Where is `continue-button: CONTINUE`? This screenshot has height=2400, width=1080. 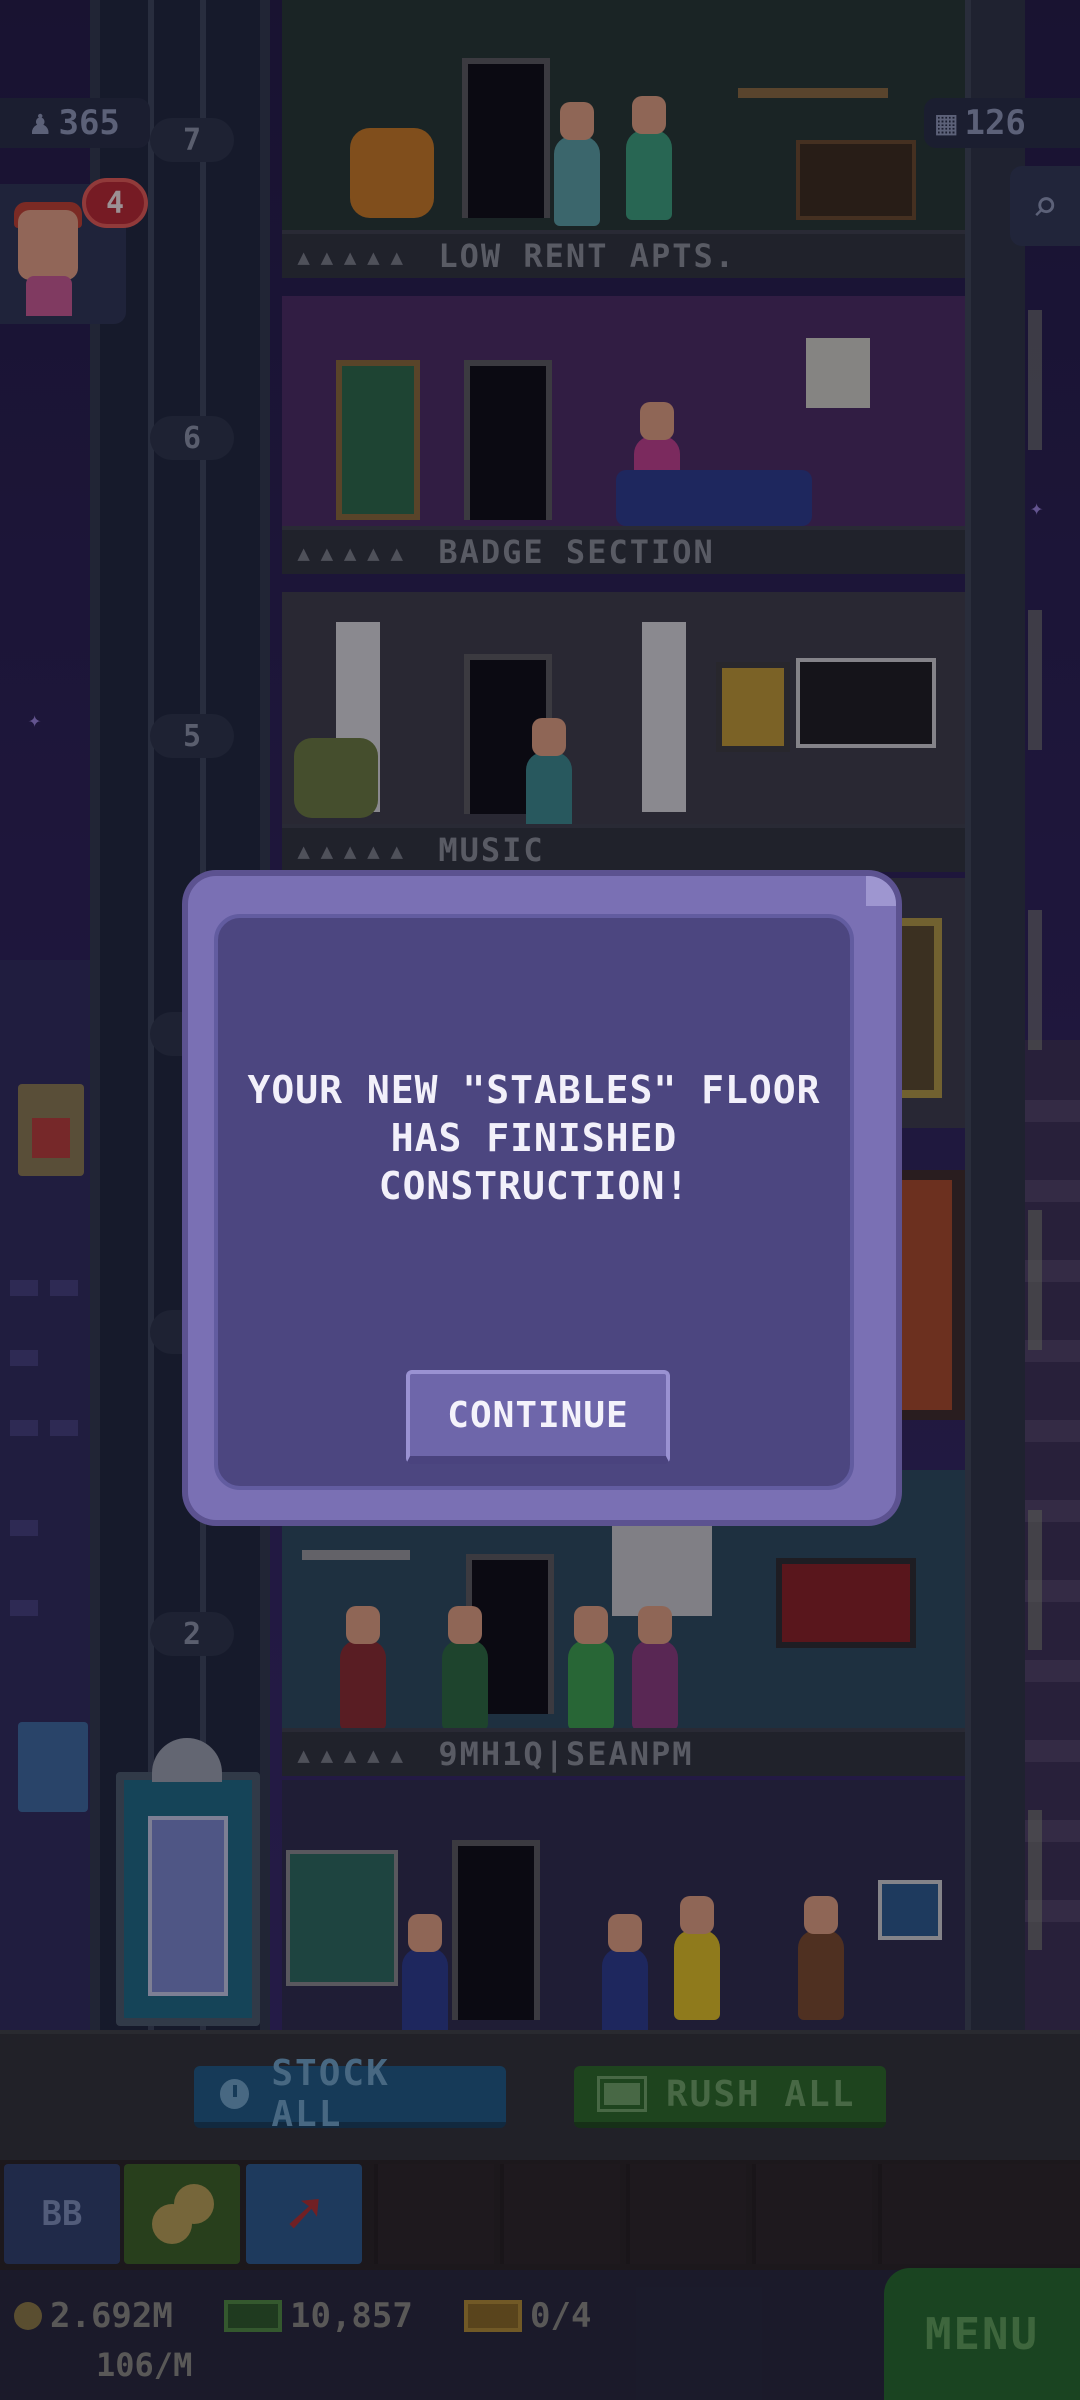 continue-button: CONTINUE is located at coordinates (538, 1417).